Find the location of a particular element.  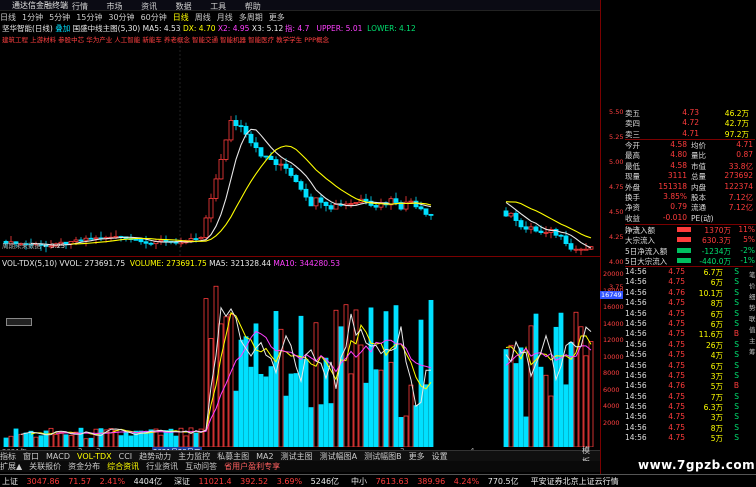

menu-item-tools: 工具 is located at coordinates (218, 6).